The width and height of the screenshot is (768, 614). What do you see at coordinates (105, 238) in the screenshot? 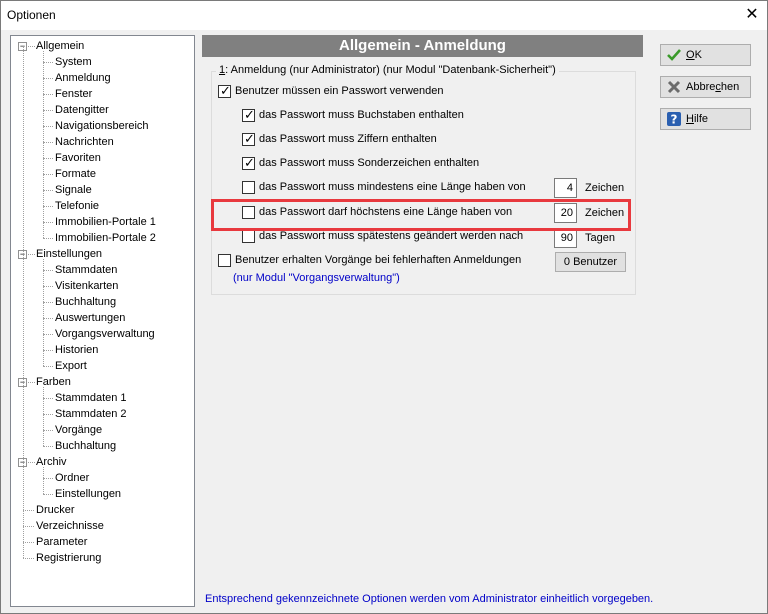
I see `tree-item: Immobilien-Portale 2` at bounding box center [105, 238].